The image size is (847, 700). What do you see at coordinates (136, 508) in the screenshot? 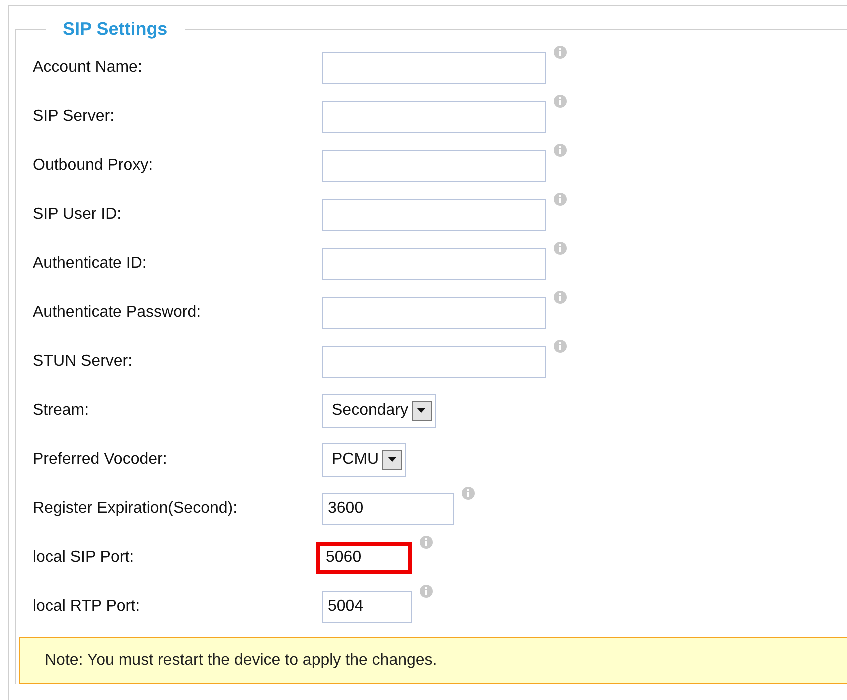
I see `field-label: Register Expiration(Second):` at bounding box center [136, 508].